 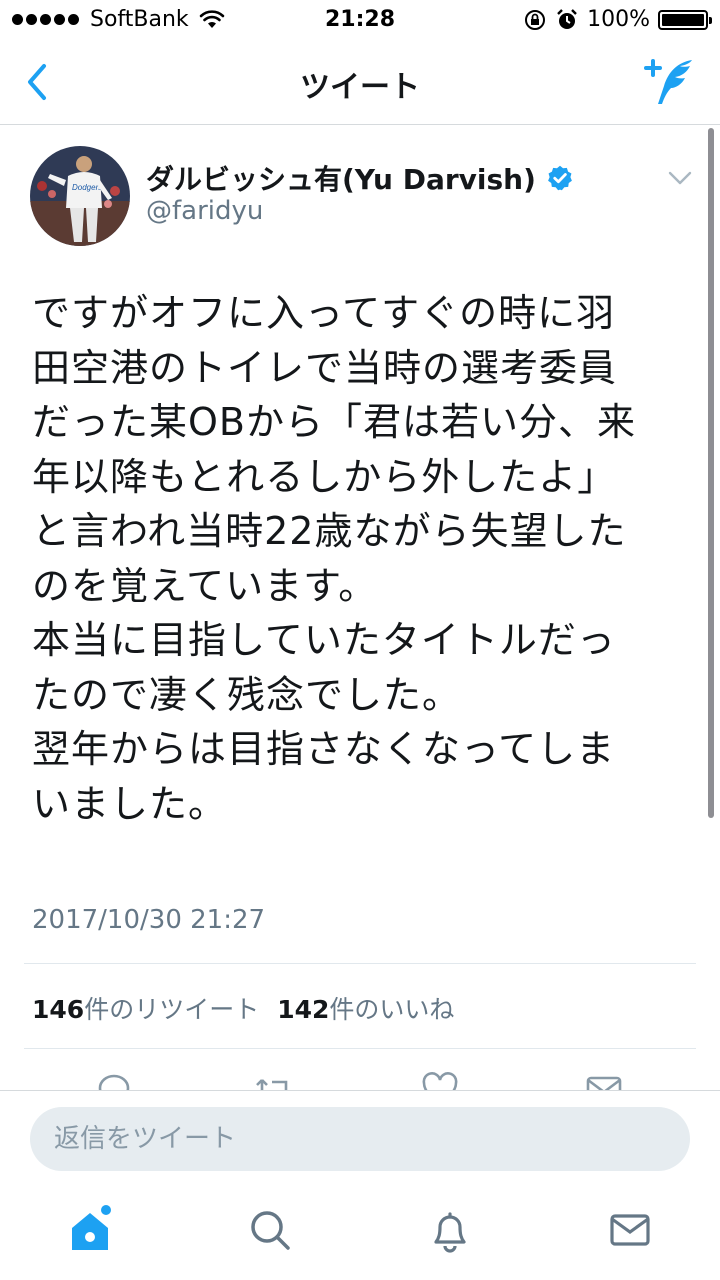 I want to click on status-bar: SoftBank 21:28 100%, so click(x=360, y=20).